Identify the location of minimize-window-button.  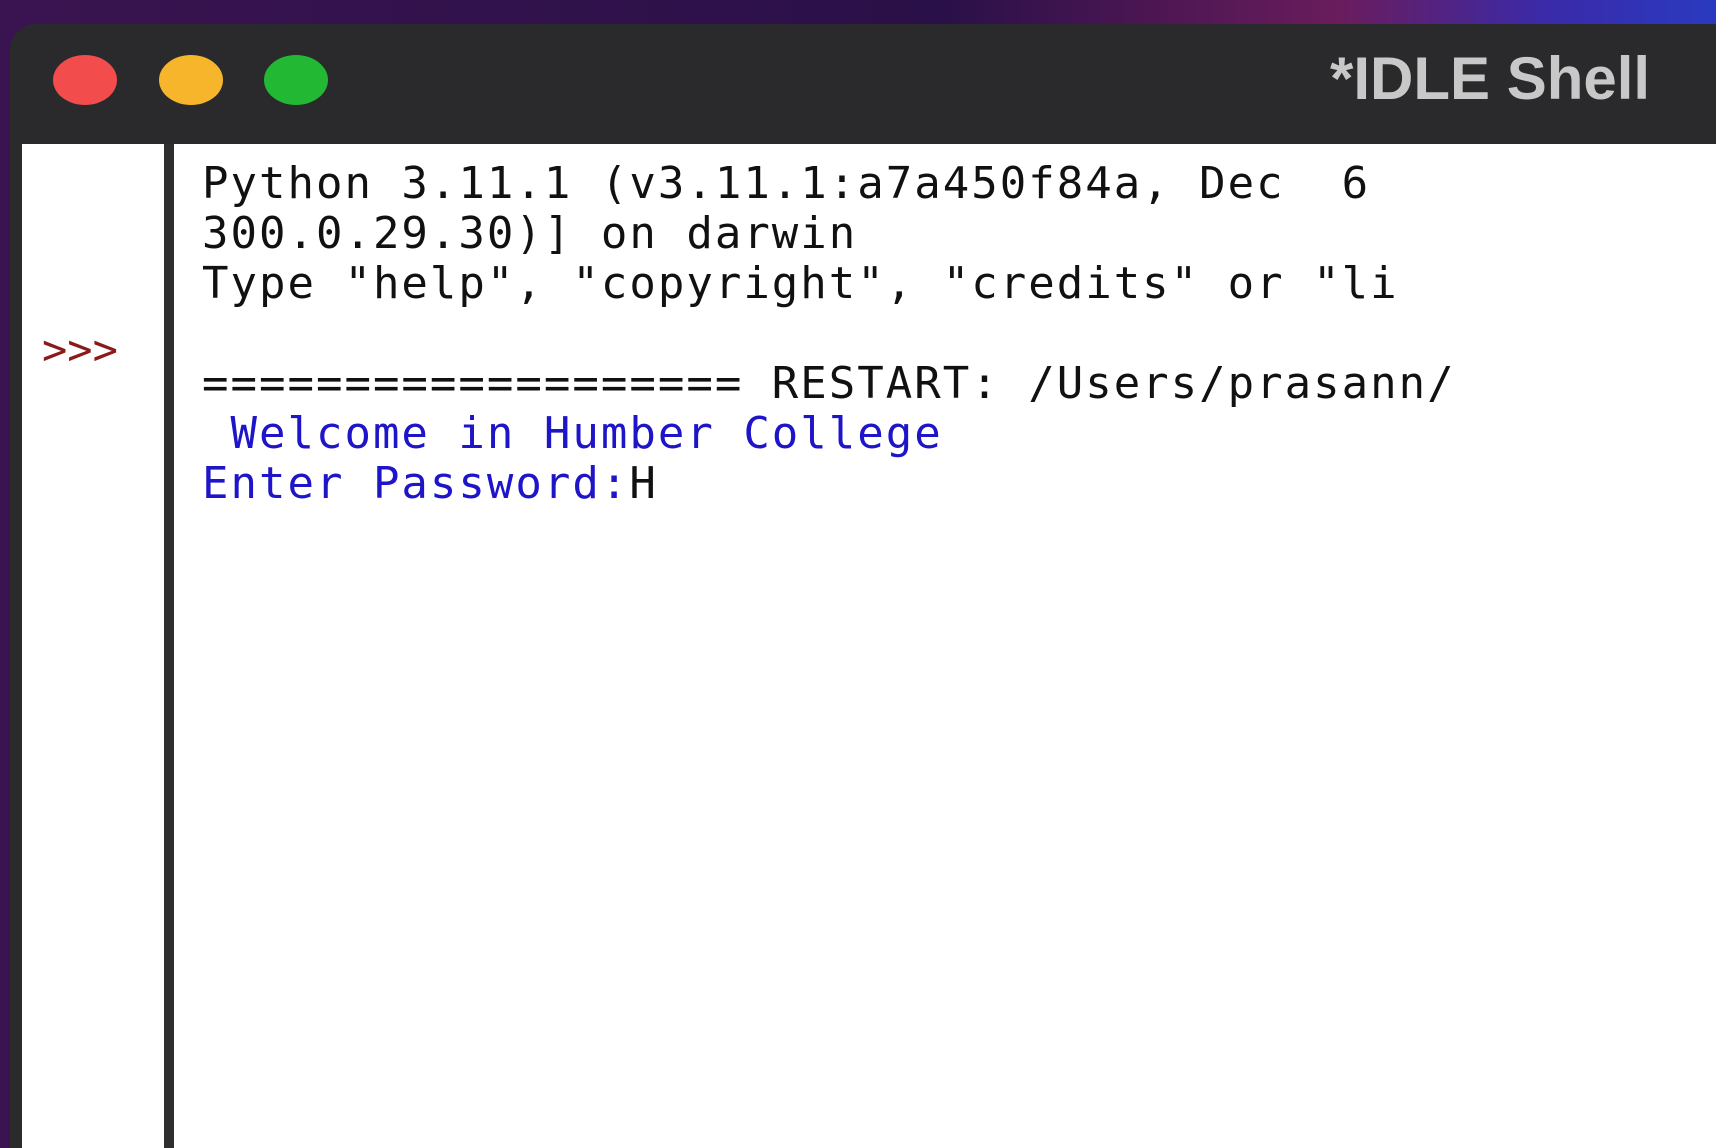
(191, 80).